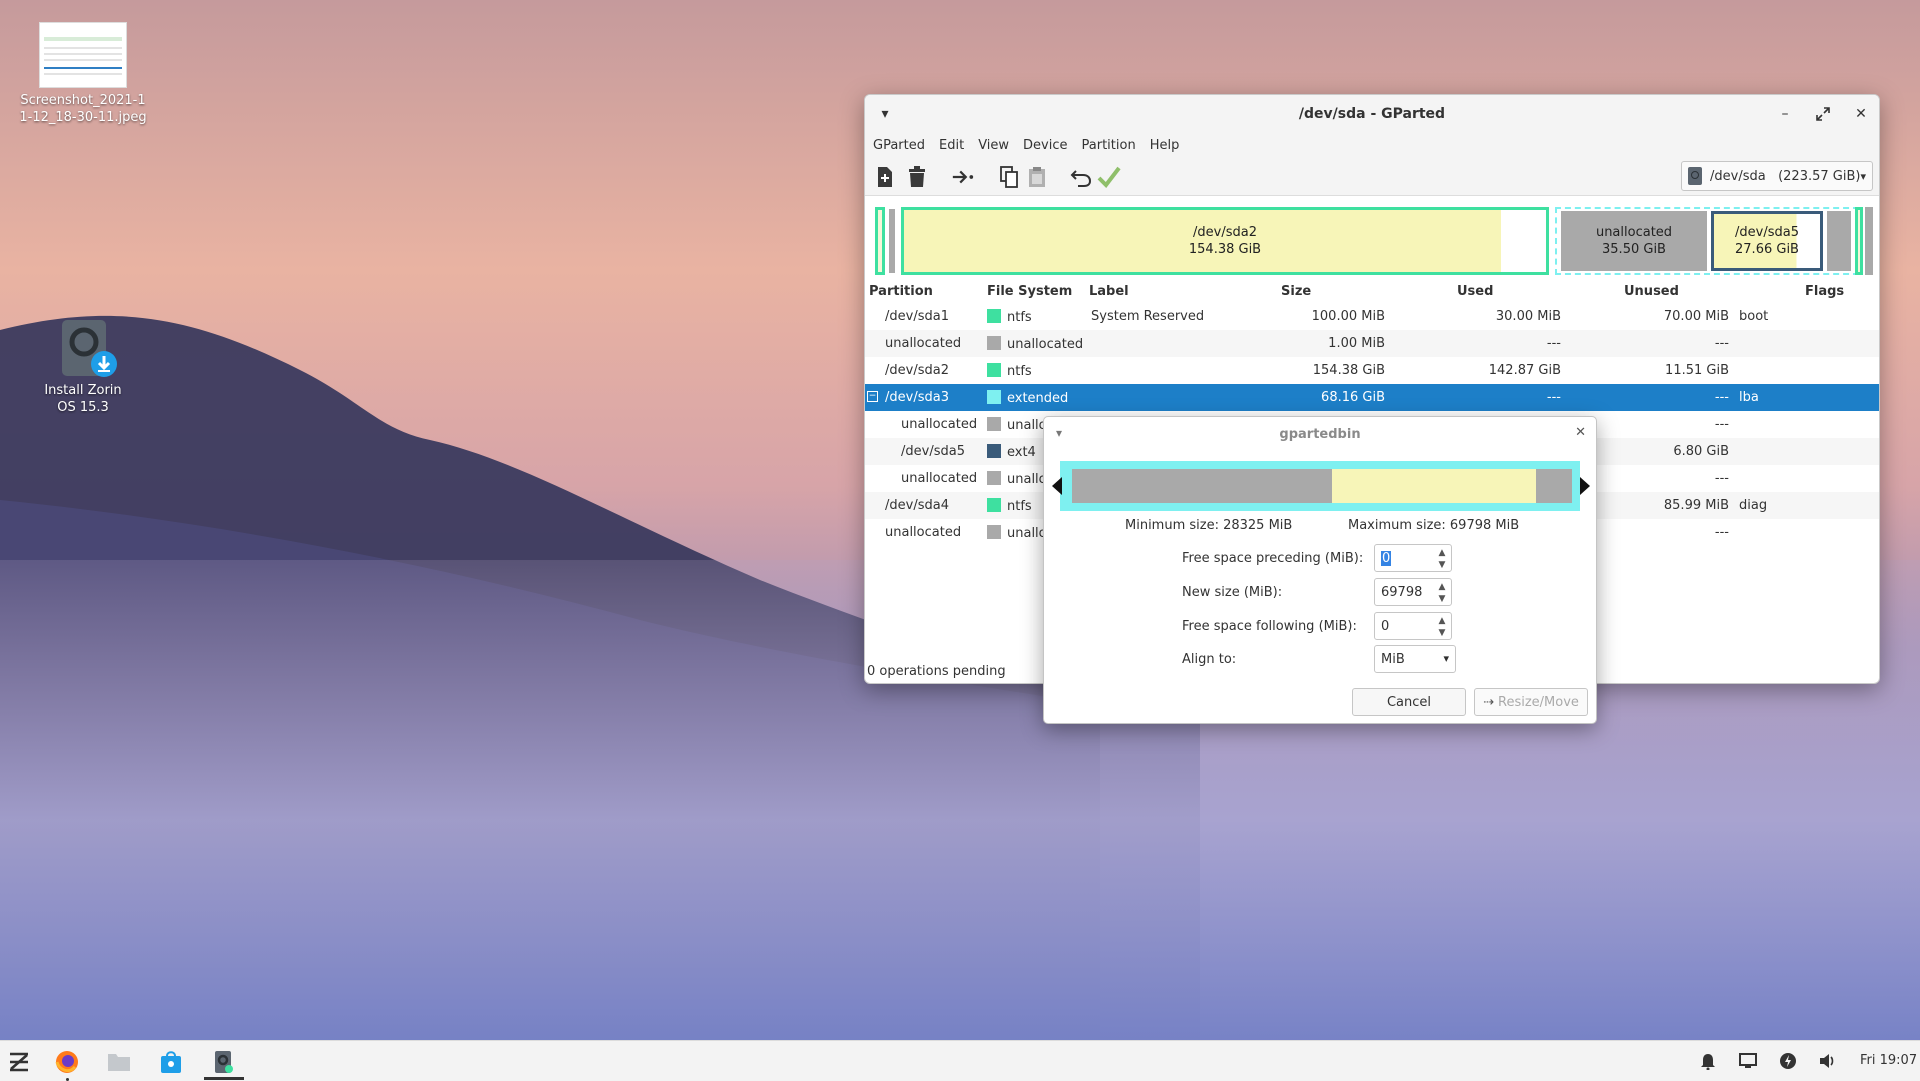  Describe the element at coordinates (1029, 291) in the screenshot. I see `col-filesystem: File System` at that location.